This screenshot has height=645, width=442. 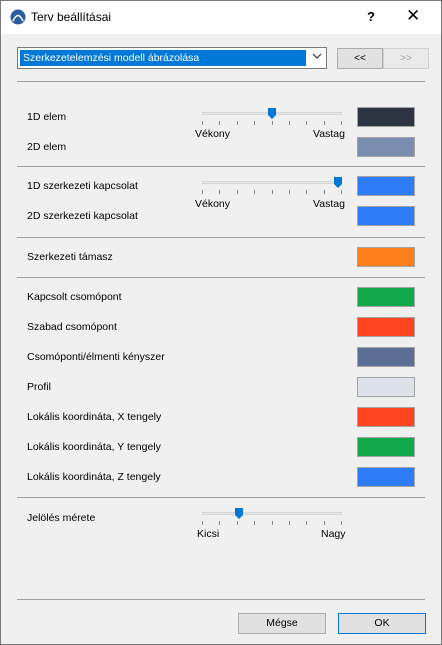 I want to click on next-button: >>, so click(x=406, y=58).